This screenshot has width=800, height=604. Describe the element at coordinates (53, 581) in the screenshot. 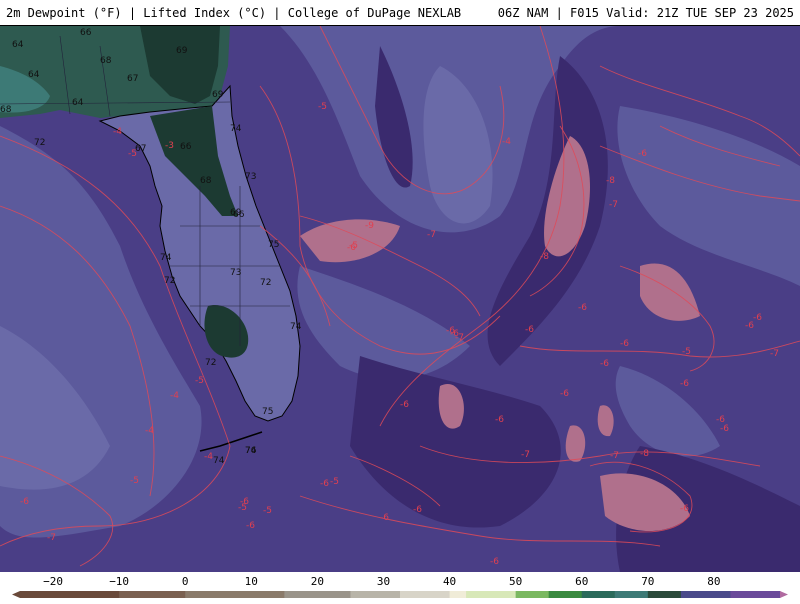

I see `colorbar-tick-label: −20` at that location.